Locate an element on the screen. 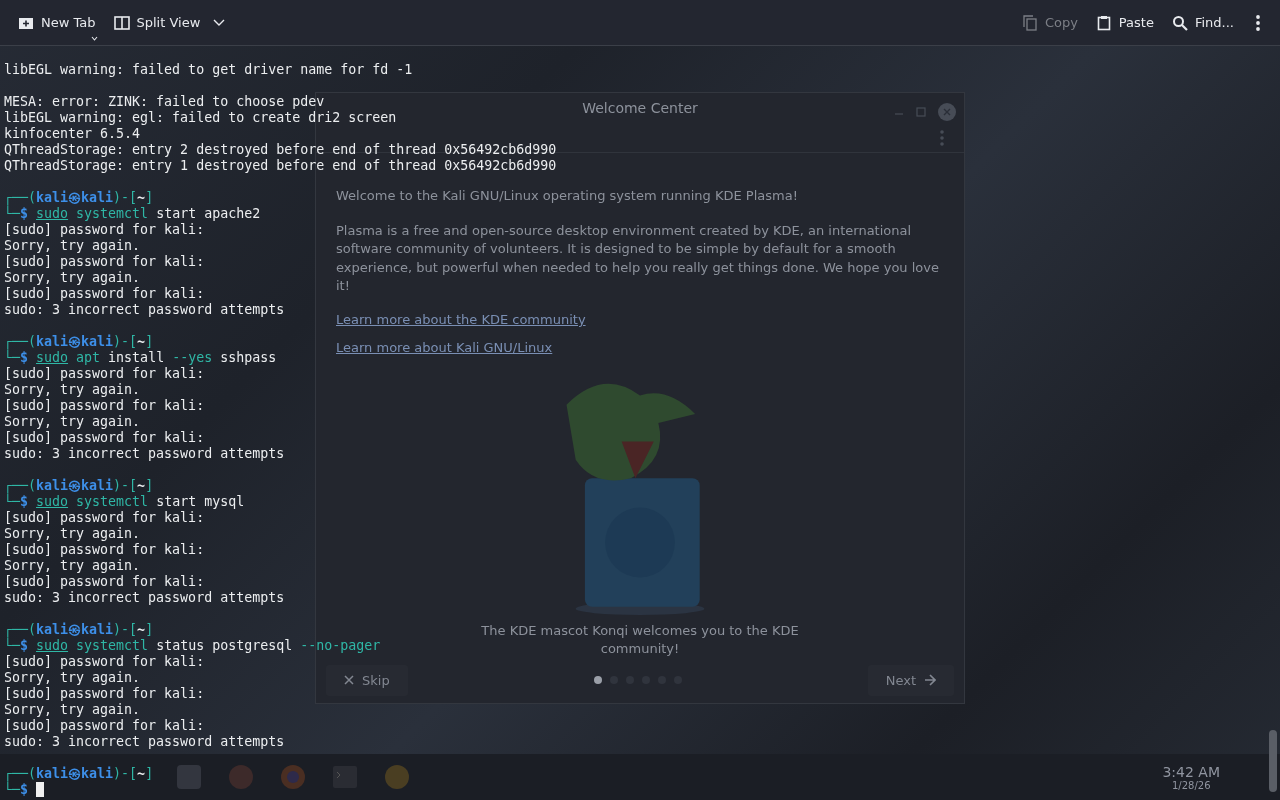 This screenshot has height=800, width=1280. page-indicator-dot is located at coordinates (597, 680).